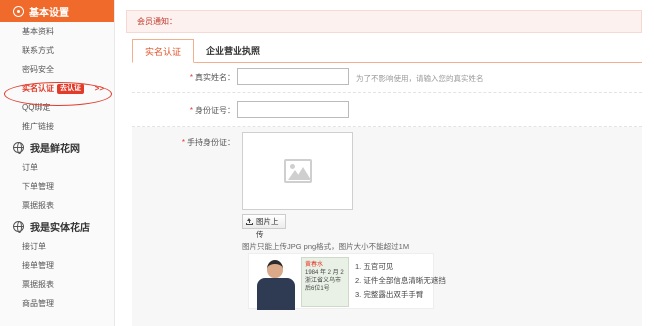 The image size is (654, 326). What do you see at coordinates (293, 109) in the screenshot?
I see `id-number-input` at bounding box center [293, 109].